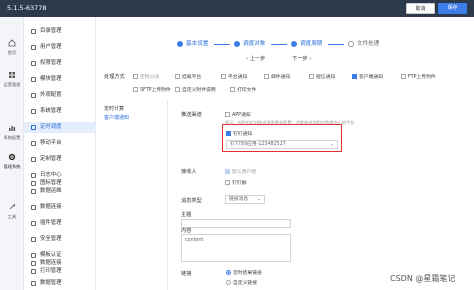 This screenshot has width=474, height=290. I want to click on link-label: 链接, so click(186, 274).